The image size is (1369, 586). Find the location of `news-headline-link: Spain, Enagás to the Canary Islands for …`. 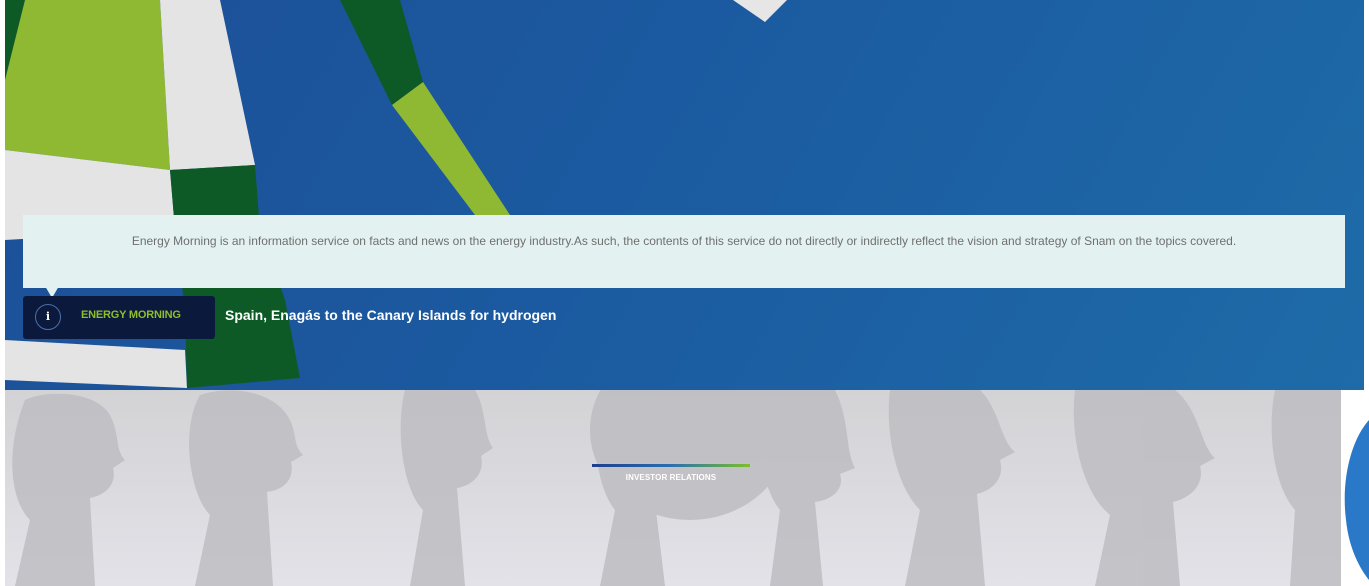

news-headline-link: Spain, Enagás to the Canary Islands for … is located at coordinates (390, 315).